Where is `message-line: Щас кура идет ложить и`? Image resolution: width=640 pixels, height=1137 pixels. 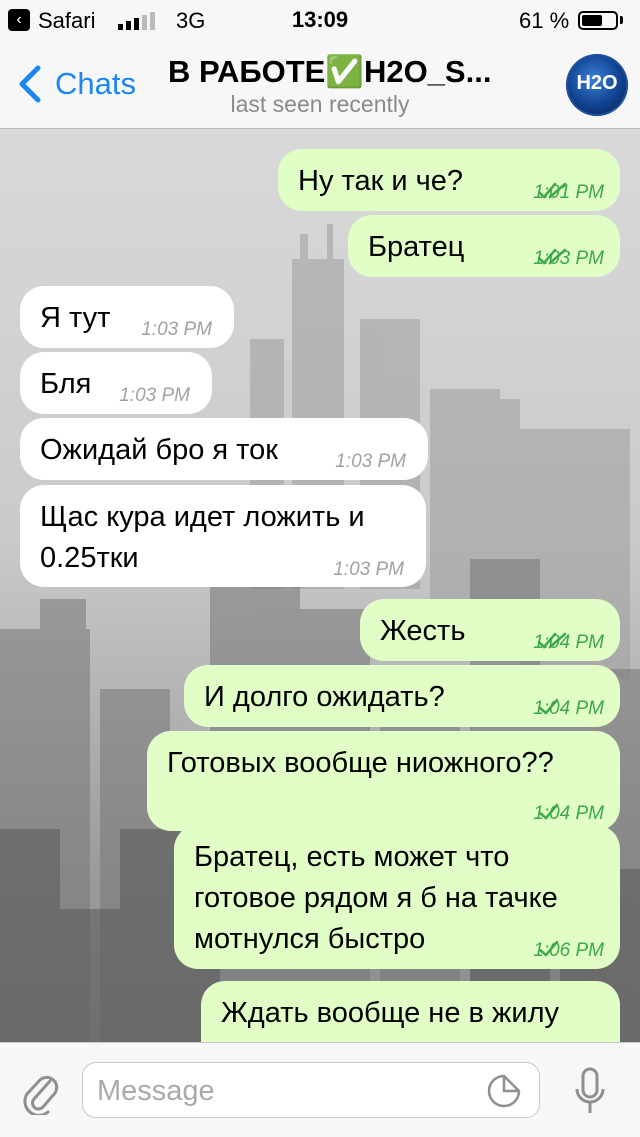 message-line: Щас кура идет ложить и is located at coordinates (202, 517).